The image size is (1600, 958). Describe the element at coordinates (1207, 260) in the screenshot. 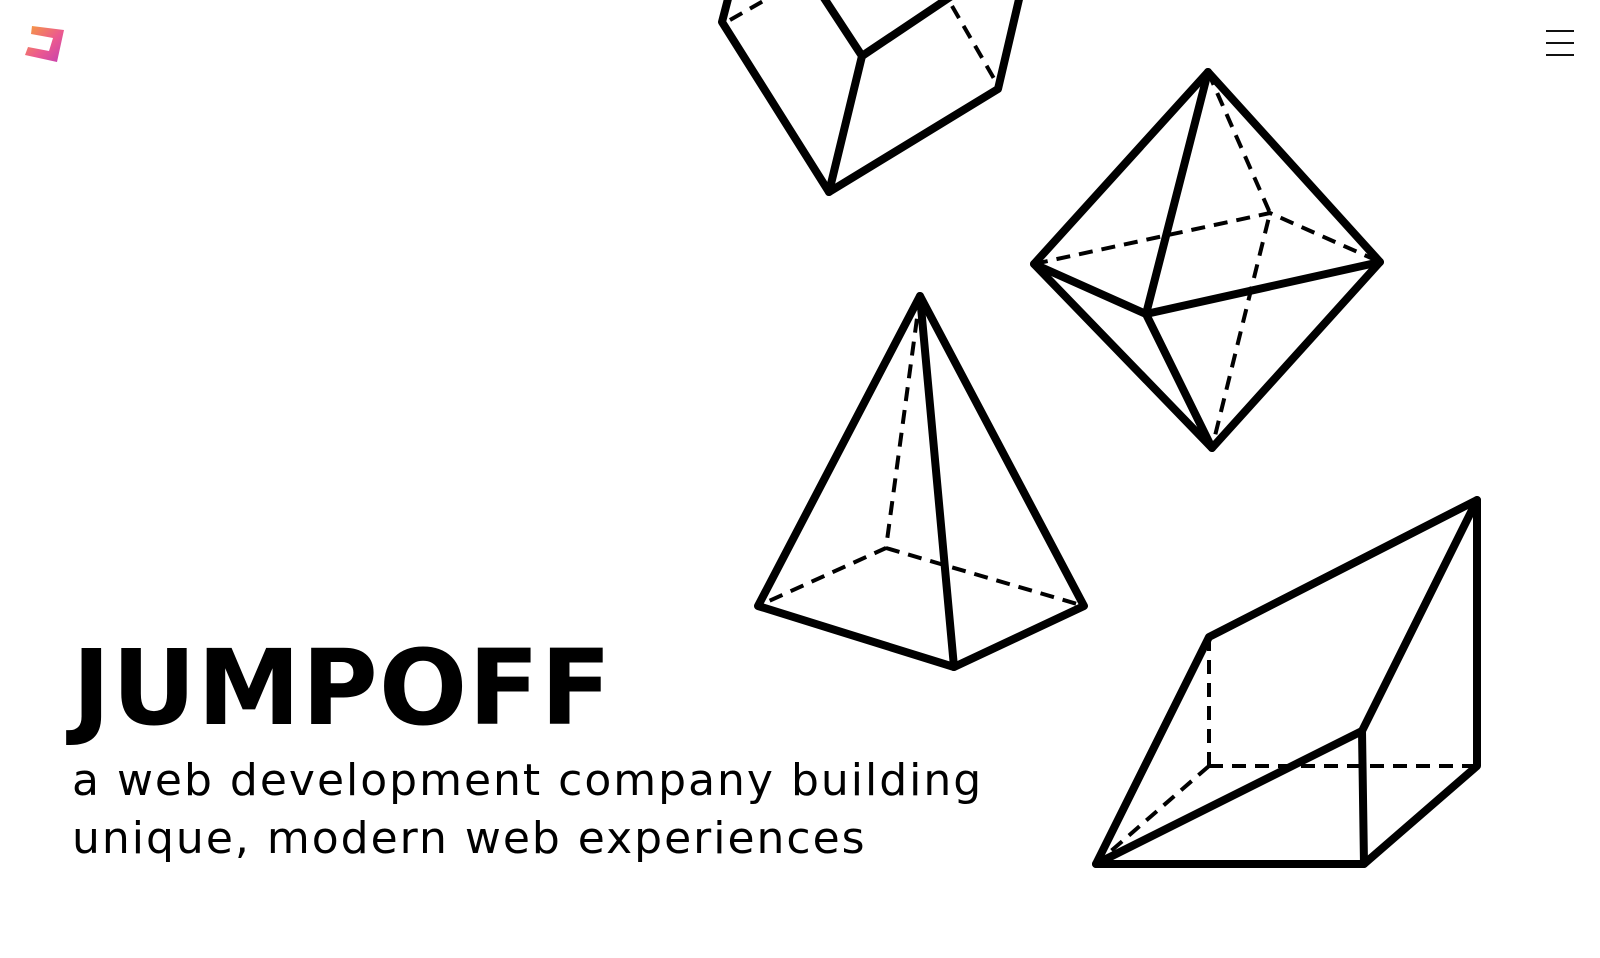

I see `octahedron-icon` at that location.